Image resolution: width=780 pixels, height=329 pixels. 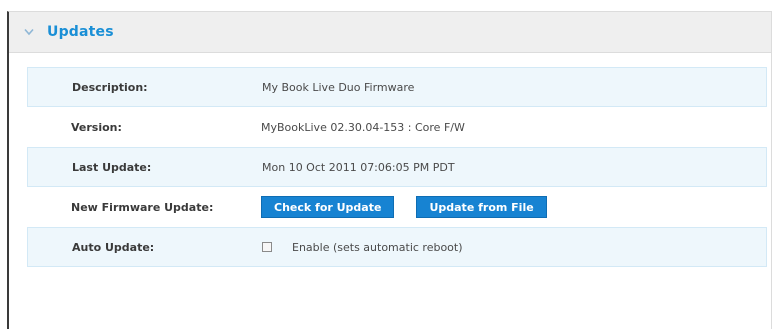 What do you see at coordinates (363, 127) in the screenshot?
I see `version-value: MyBookLive 02.30.04-153 : Core F/W` at bounding box center [363, 127].